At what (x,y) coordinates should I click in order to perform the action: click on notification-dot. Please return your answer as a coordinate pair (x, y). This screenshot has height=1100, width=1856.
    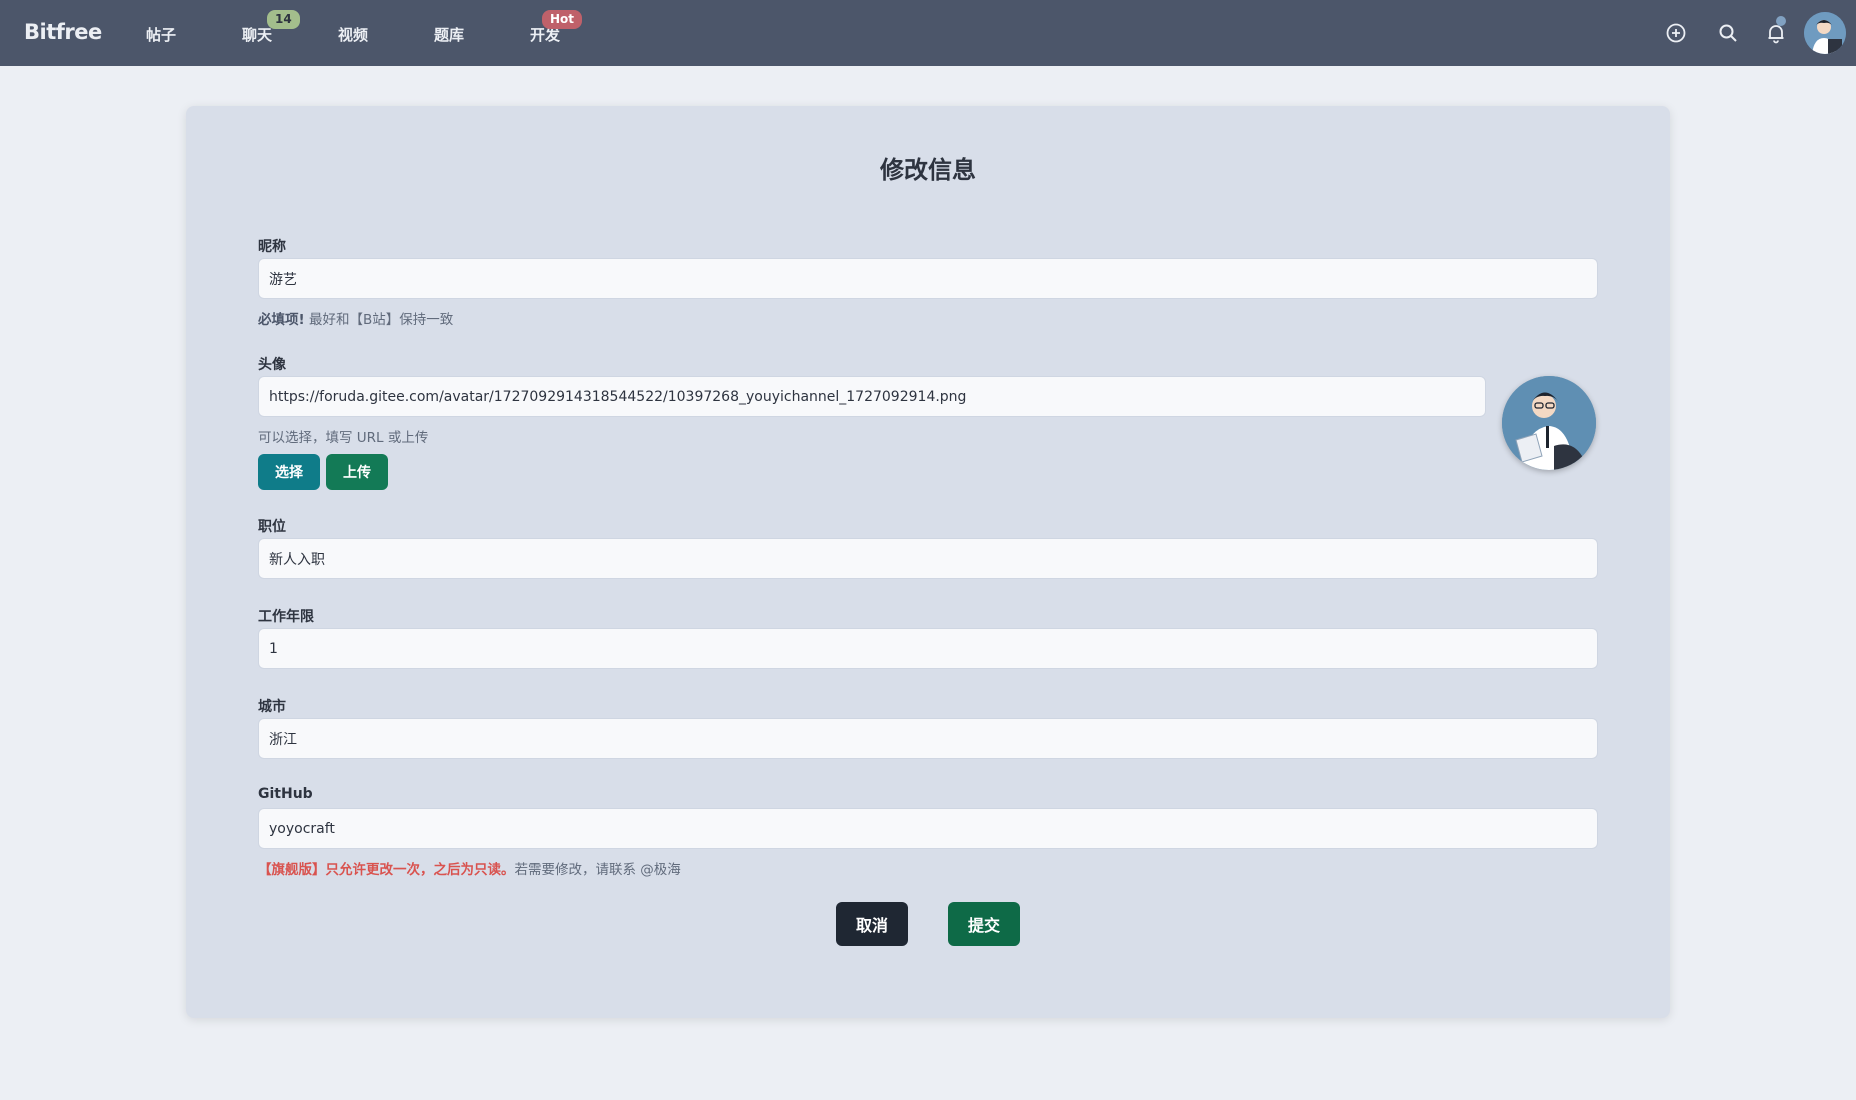
    Looking at the image, I should click on (1781, 21).